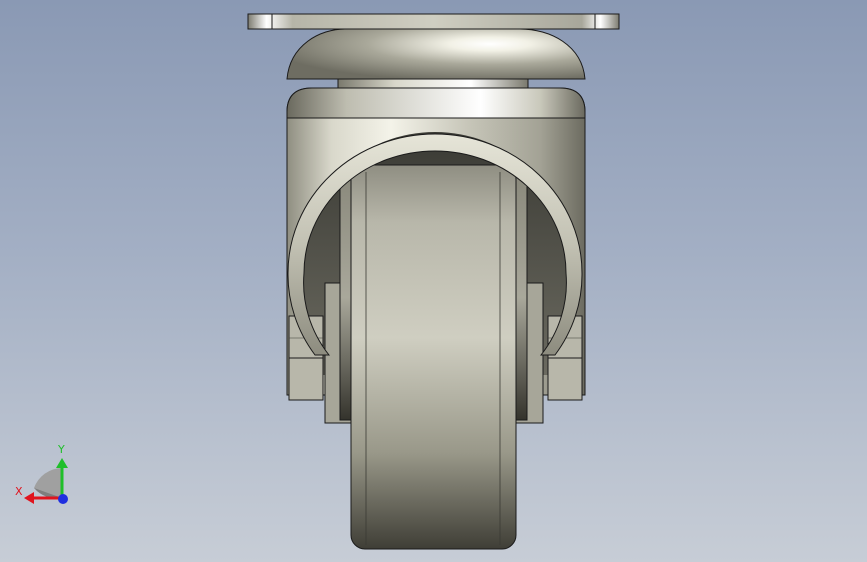 Image resolution: width=867 pixels, height=562 pixels. What do you see at coordinates (61, 449) in the screenshot?
I see `triad-y-label: Y` at bounding box center [61, 449].